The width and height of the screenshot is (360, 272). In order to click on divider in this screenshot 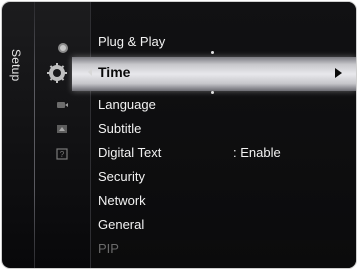, I will do `click(34, 135)`.